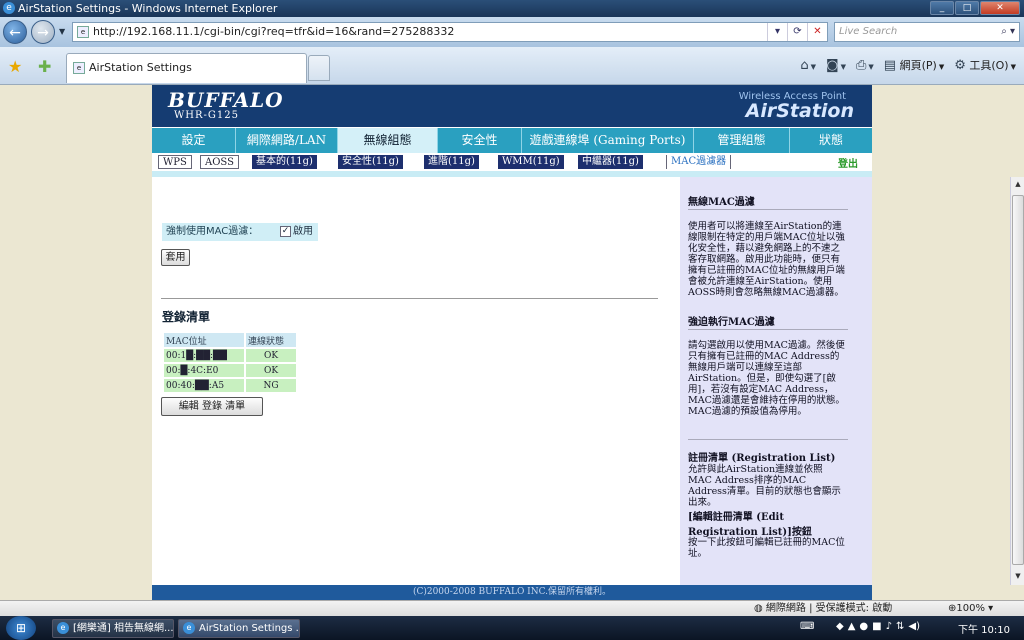  Describe the element at coordinates (1018, 184) in the screenshot. I see `scroll-up-icon: ▲` at that location.